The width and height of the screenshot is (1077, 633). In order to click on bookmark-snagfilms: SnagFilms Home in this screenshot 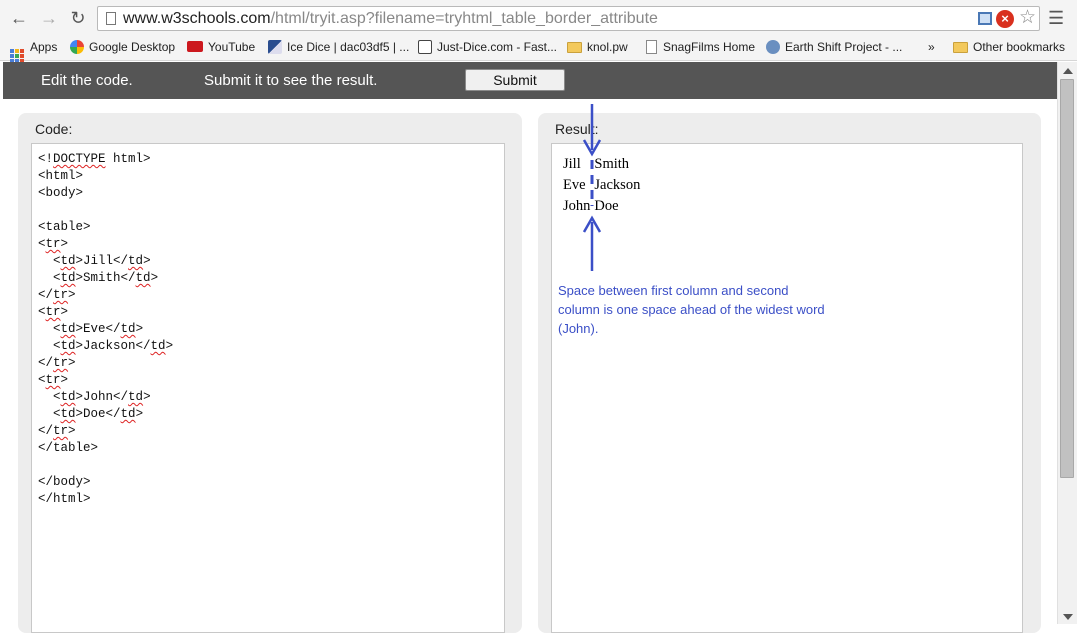, I will do `click(700, 47)`.